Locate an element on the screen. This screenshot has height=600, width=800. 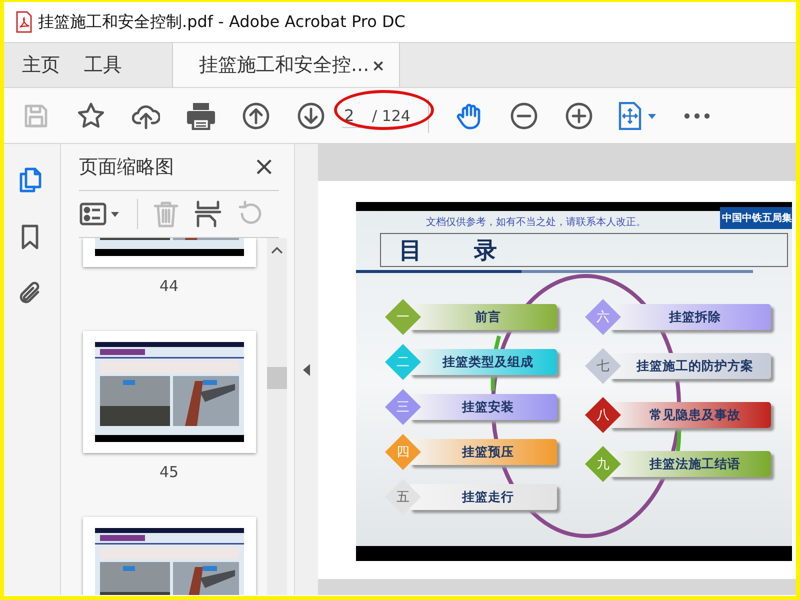
close-tab-button: × is located at coordinates (378, 65).